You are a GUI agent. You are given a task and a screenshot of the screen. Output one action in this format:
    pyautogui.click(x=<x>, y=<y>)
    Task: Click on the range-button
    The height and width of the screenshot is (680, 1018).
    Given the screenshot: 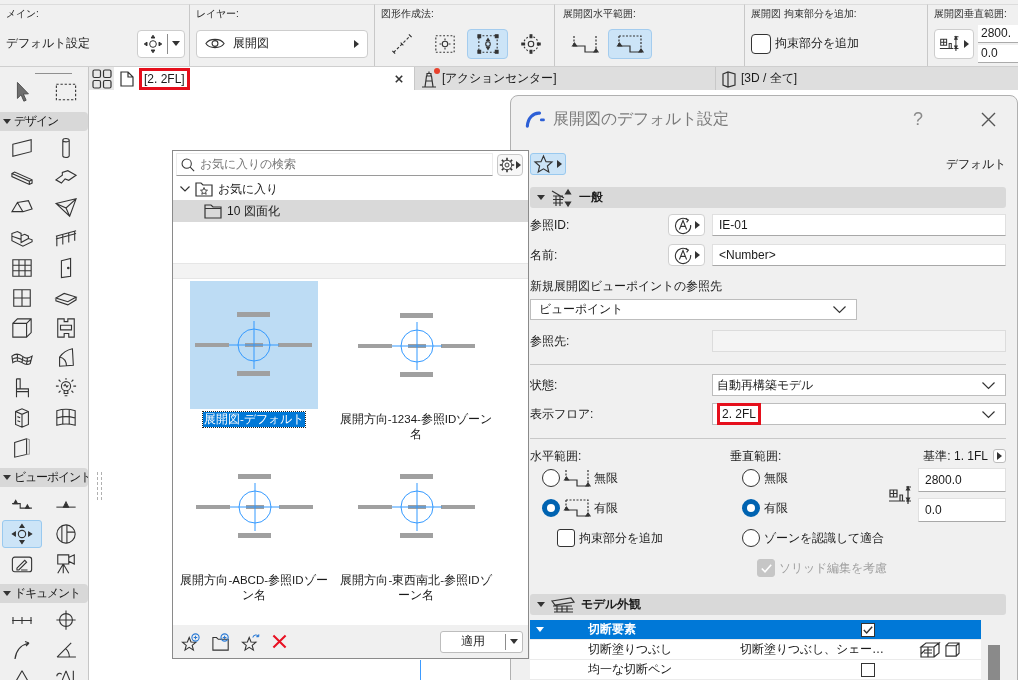 What is the action you would take?
    pyautogui.click(x=630, y=43)
    